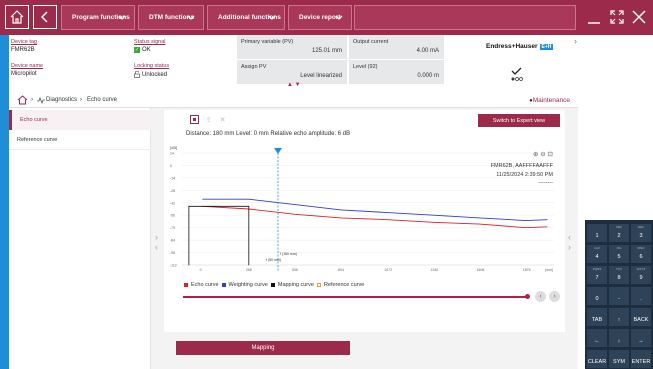 The image size is (653, 369). I want to click on key-4: GHI 4, so click(597, 254).